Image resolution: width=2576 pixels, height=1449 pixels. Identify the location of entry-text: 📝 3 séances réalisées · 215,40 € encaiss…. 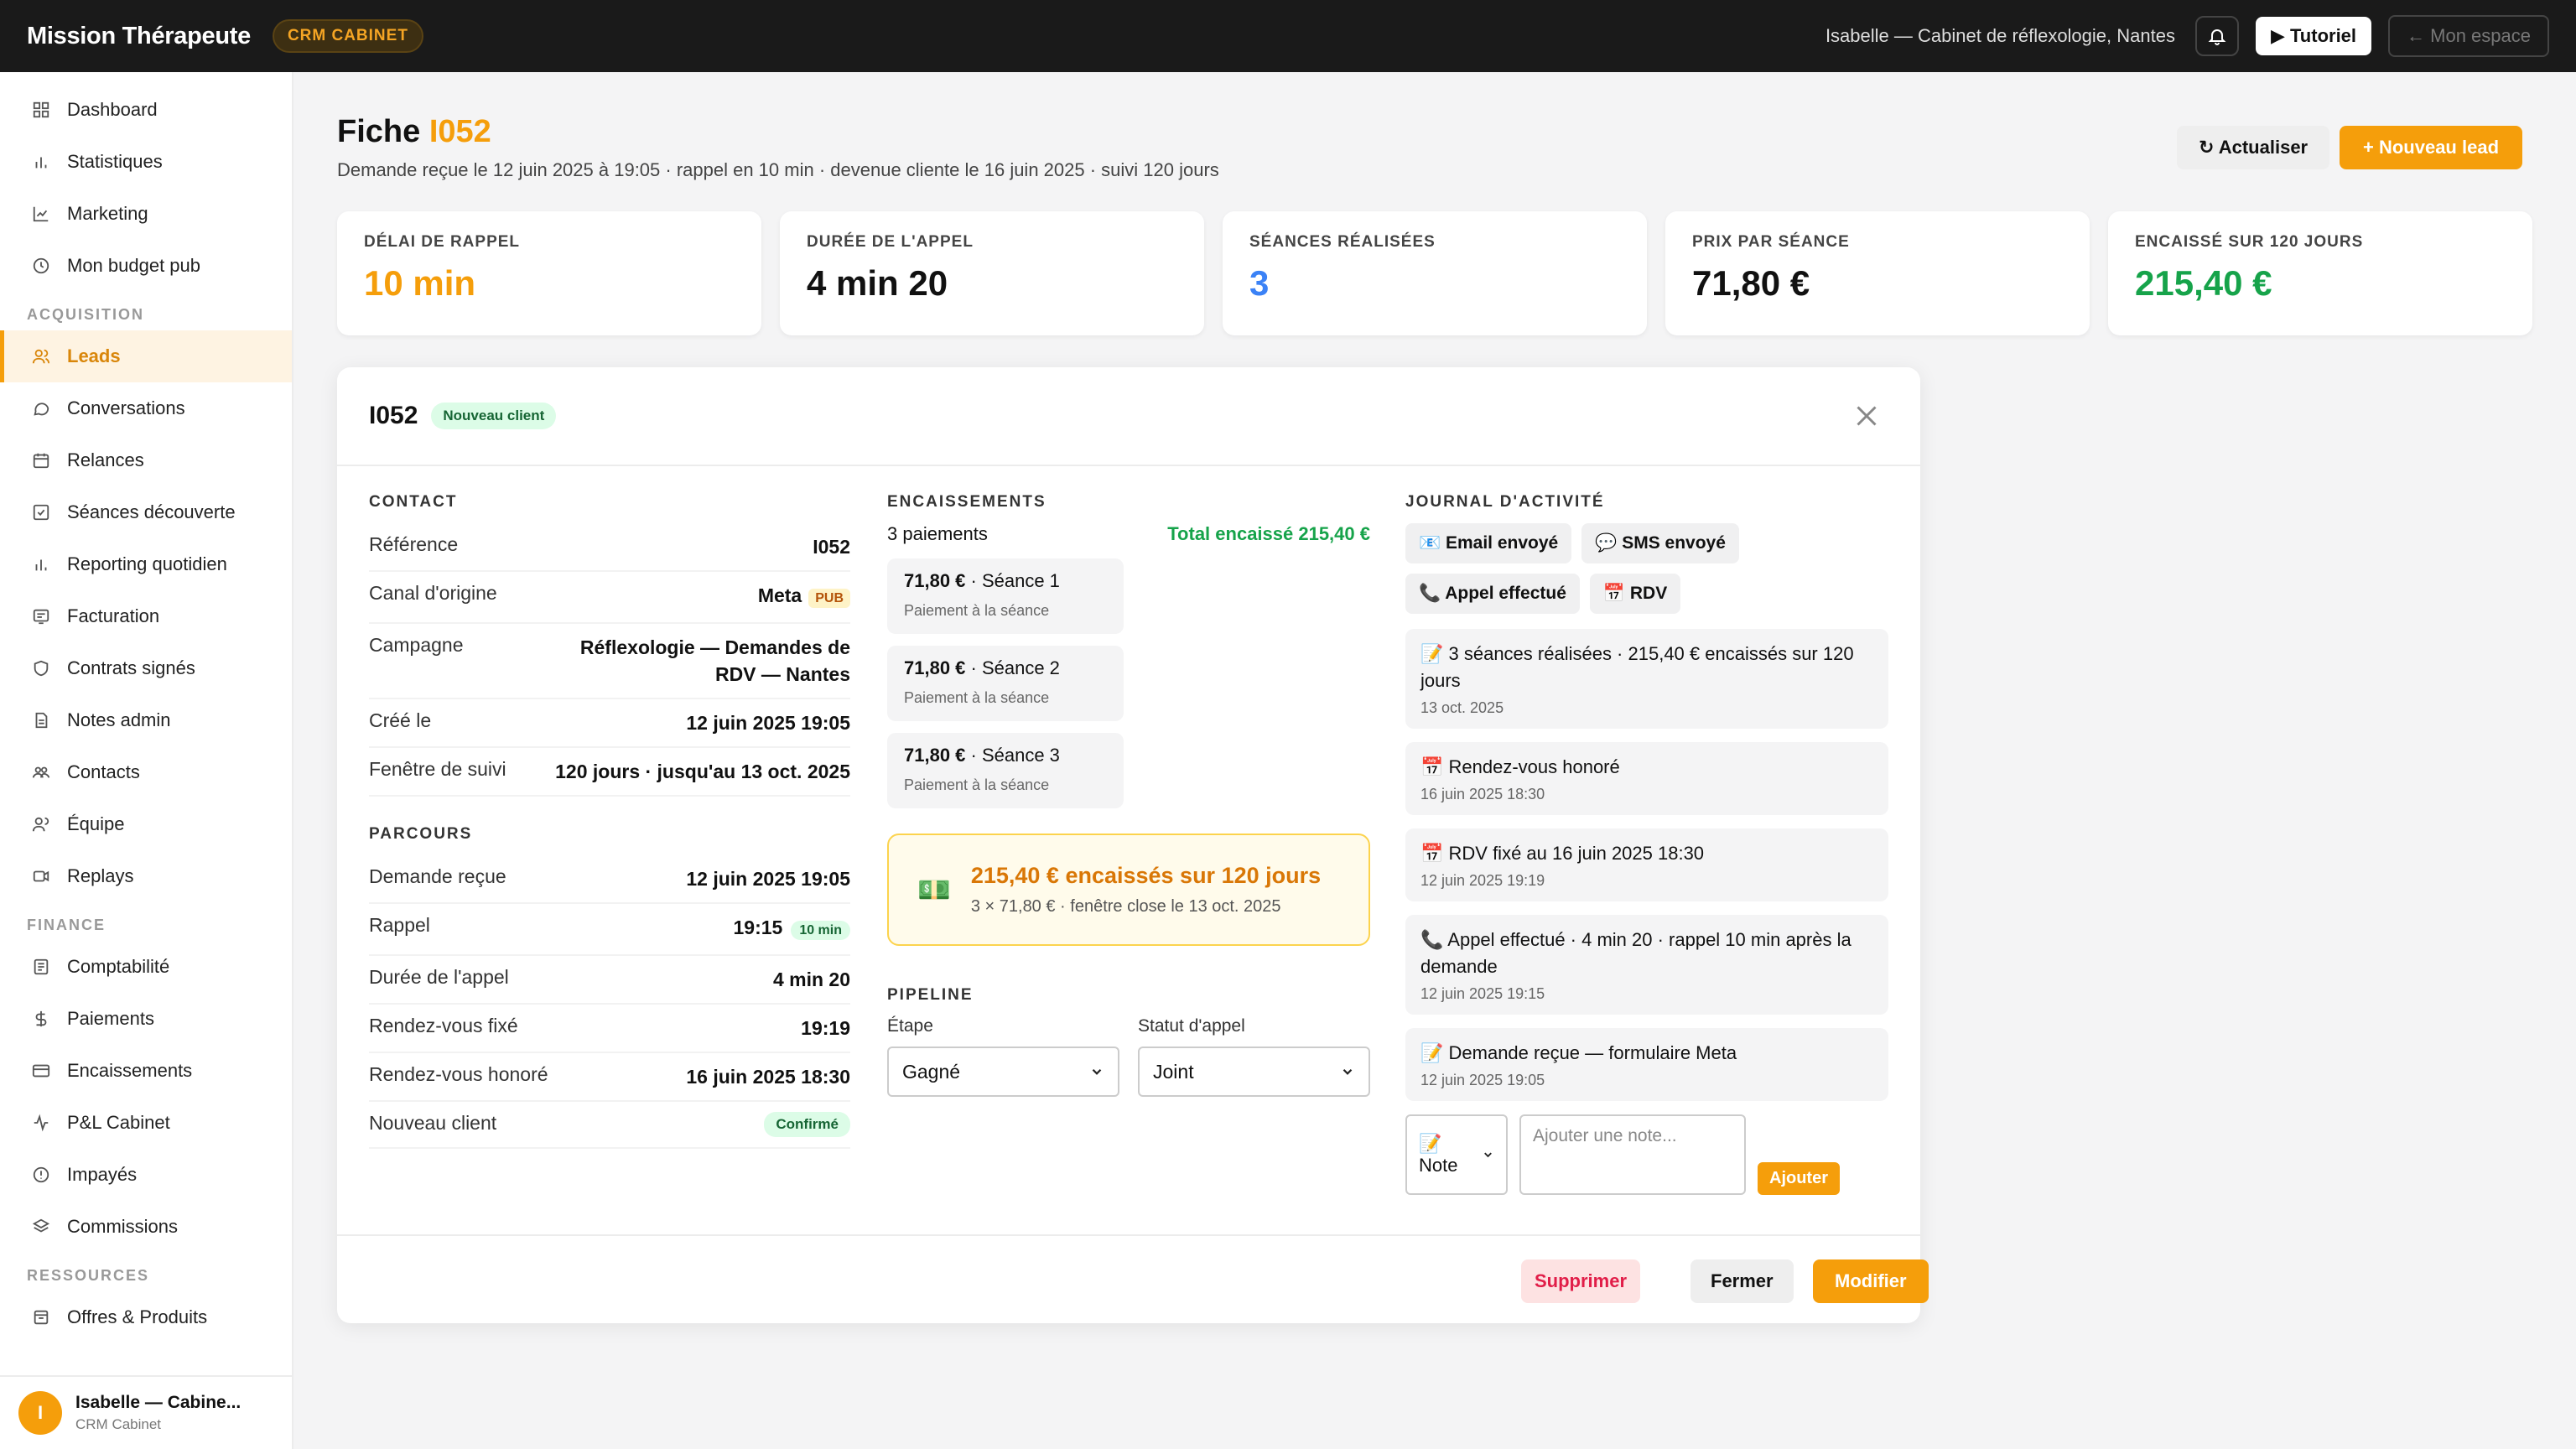
(1637, 667).